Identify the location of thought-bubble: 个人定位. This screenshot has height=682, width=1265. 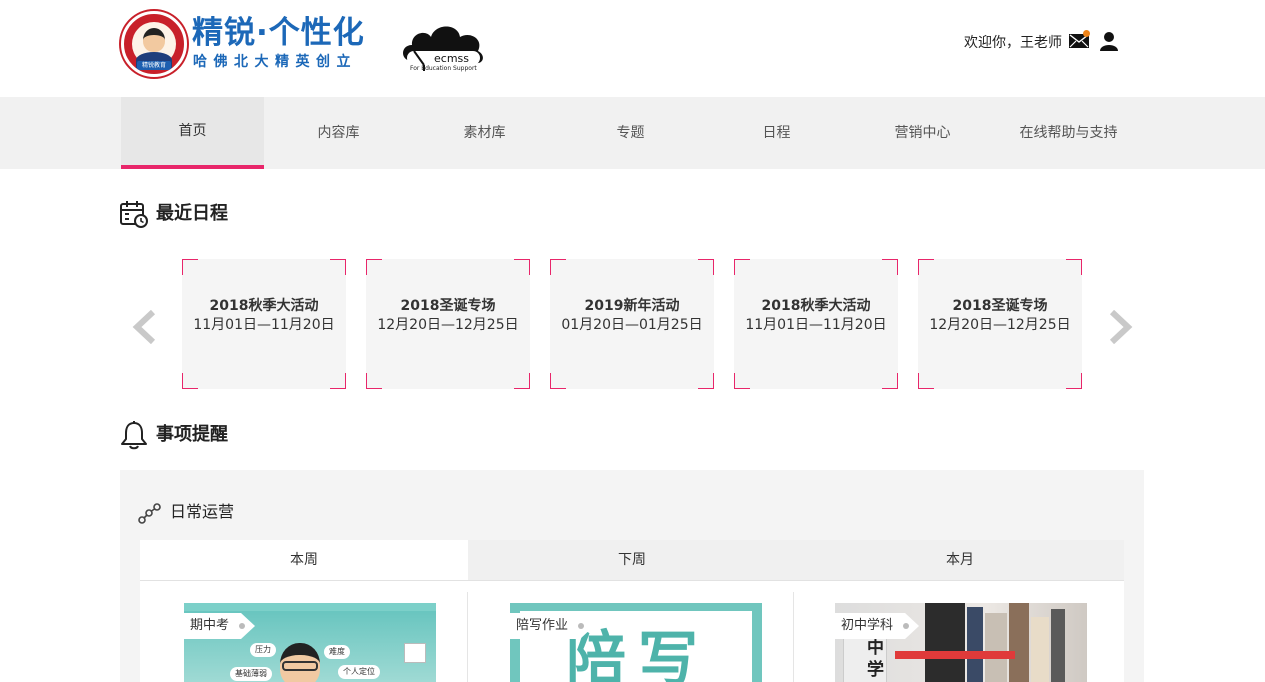
(359, 672).